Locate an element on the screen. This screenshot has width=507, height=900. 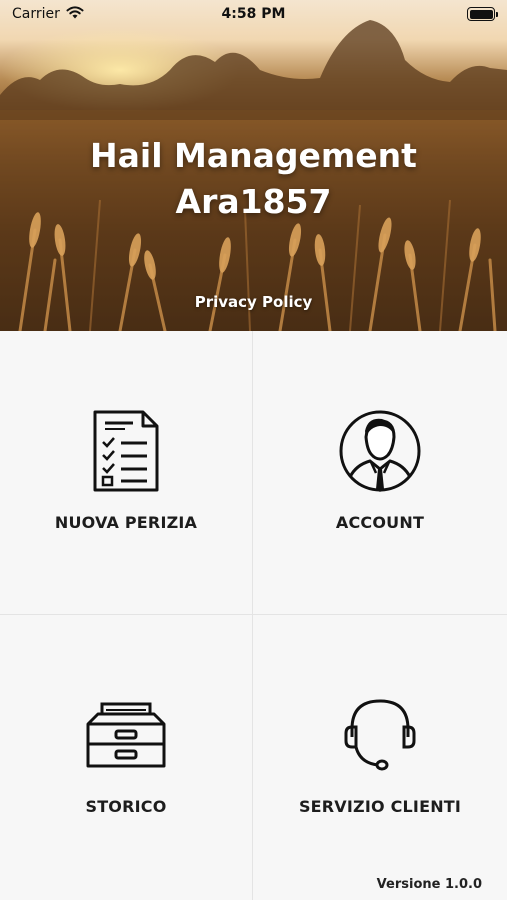
servizio-clienti-label: SERVIZIO CLIENTI is located at coordinates (380, 806).